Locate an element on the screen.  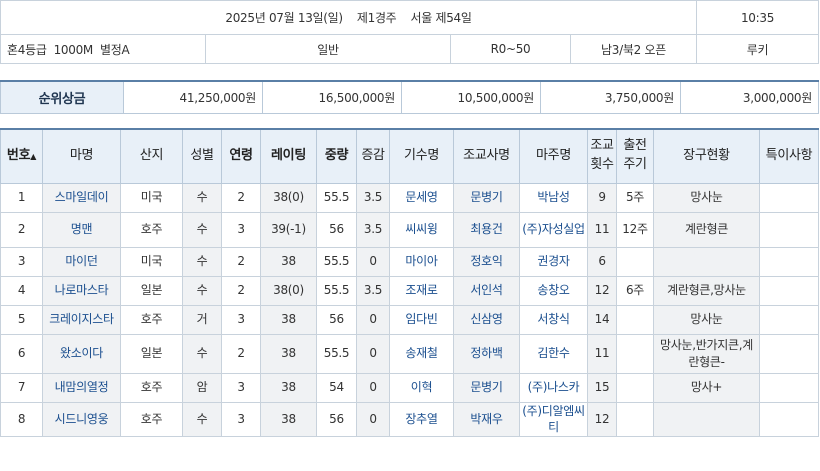
jockey-link-text: 장추열 is located at coordinates (421, 419).